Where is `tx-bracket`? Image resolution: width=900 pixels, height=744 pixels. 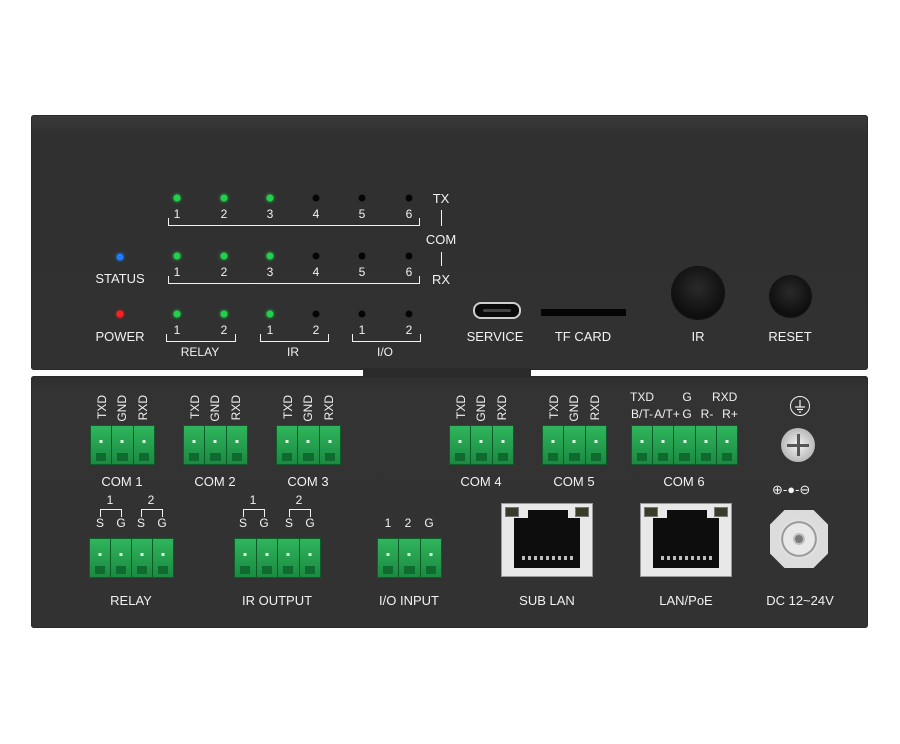
tx-bracket is located at coordinates (294, 222).